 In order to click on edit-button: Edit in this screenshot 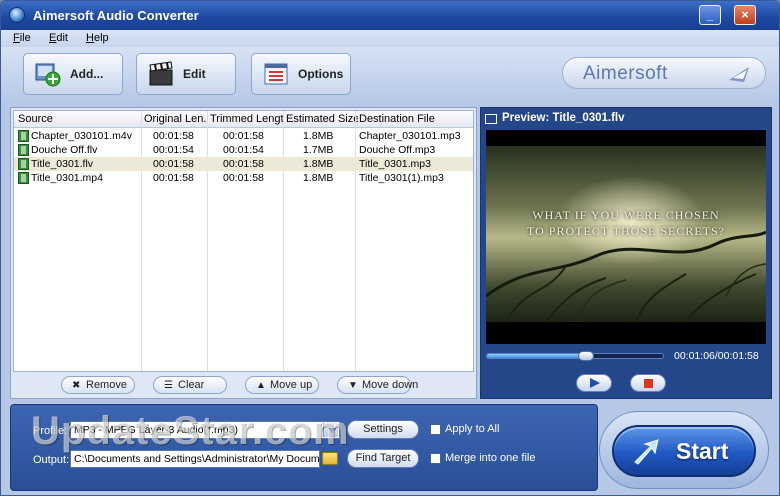, I will do `click(186, 74)`.